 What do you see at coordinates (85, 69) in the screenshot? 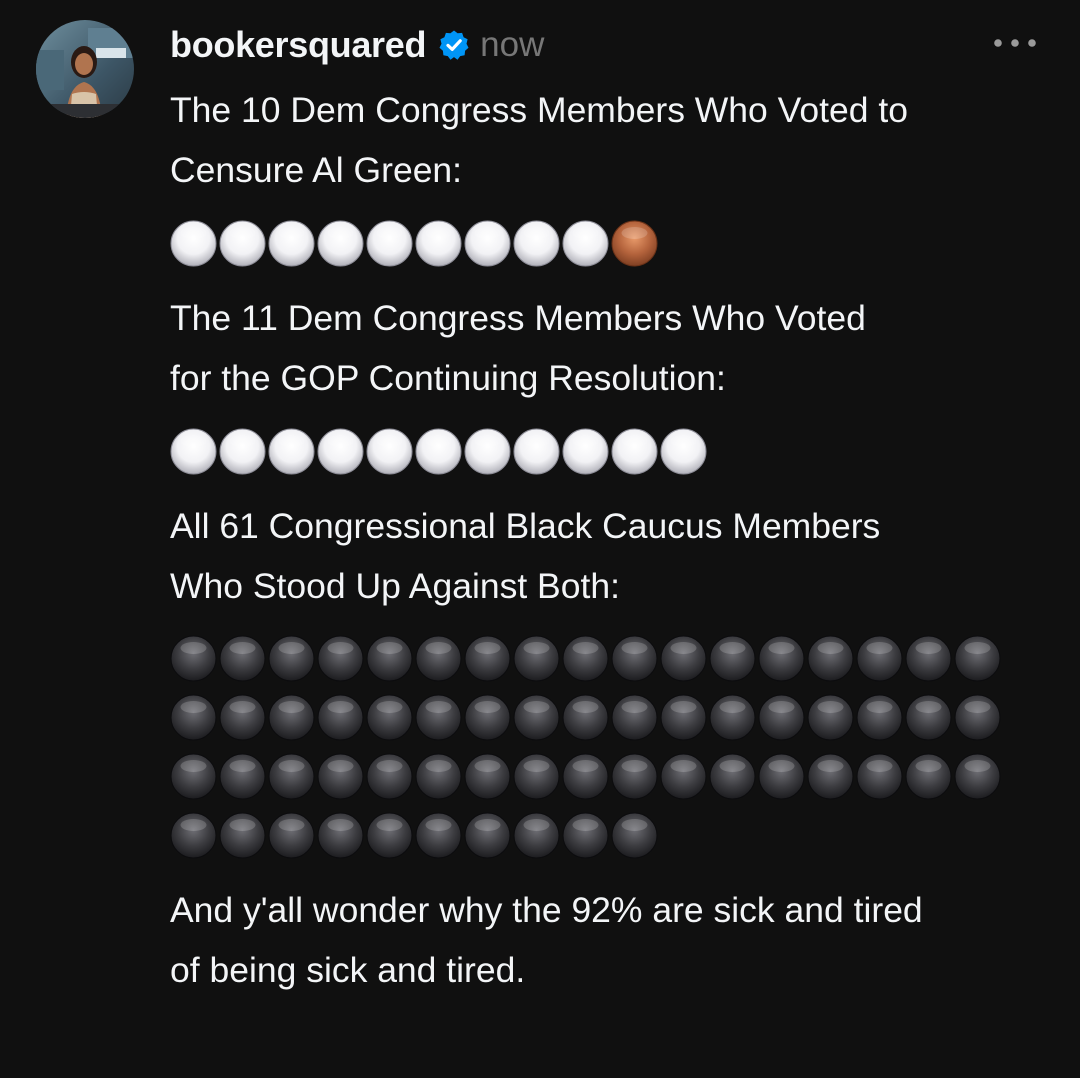
I see `author-avatar` at bounding box center [85, 69].